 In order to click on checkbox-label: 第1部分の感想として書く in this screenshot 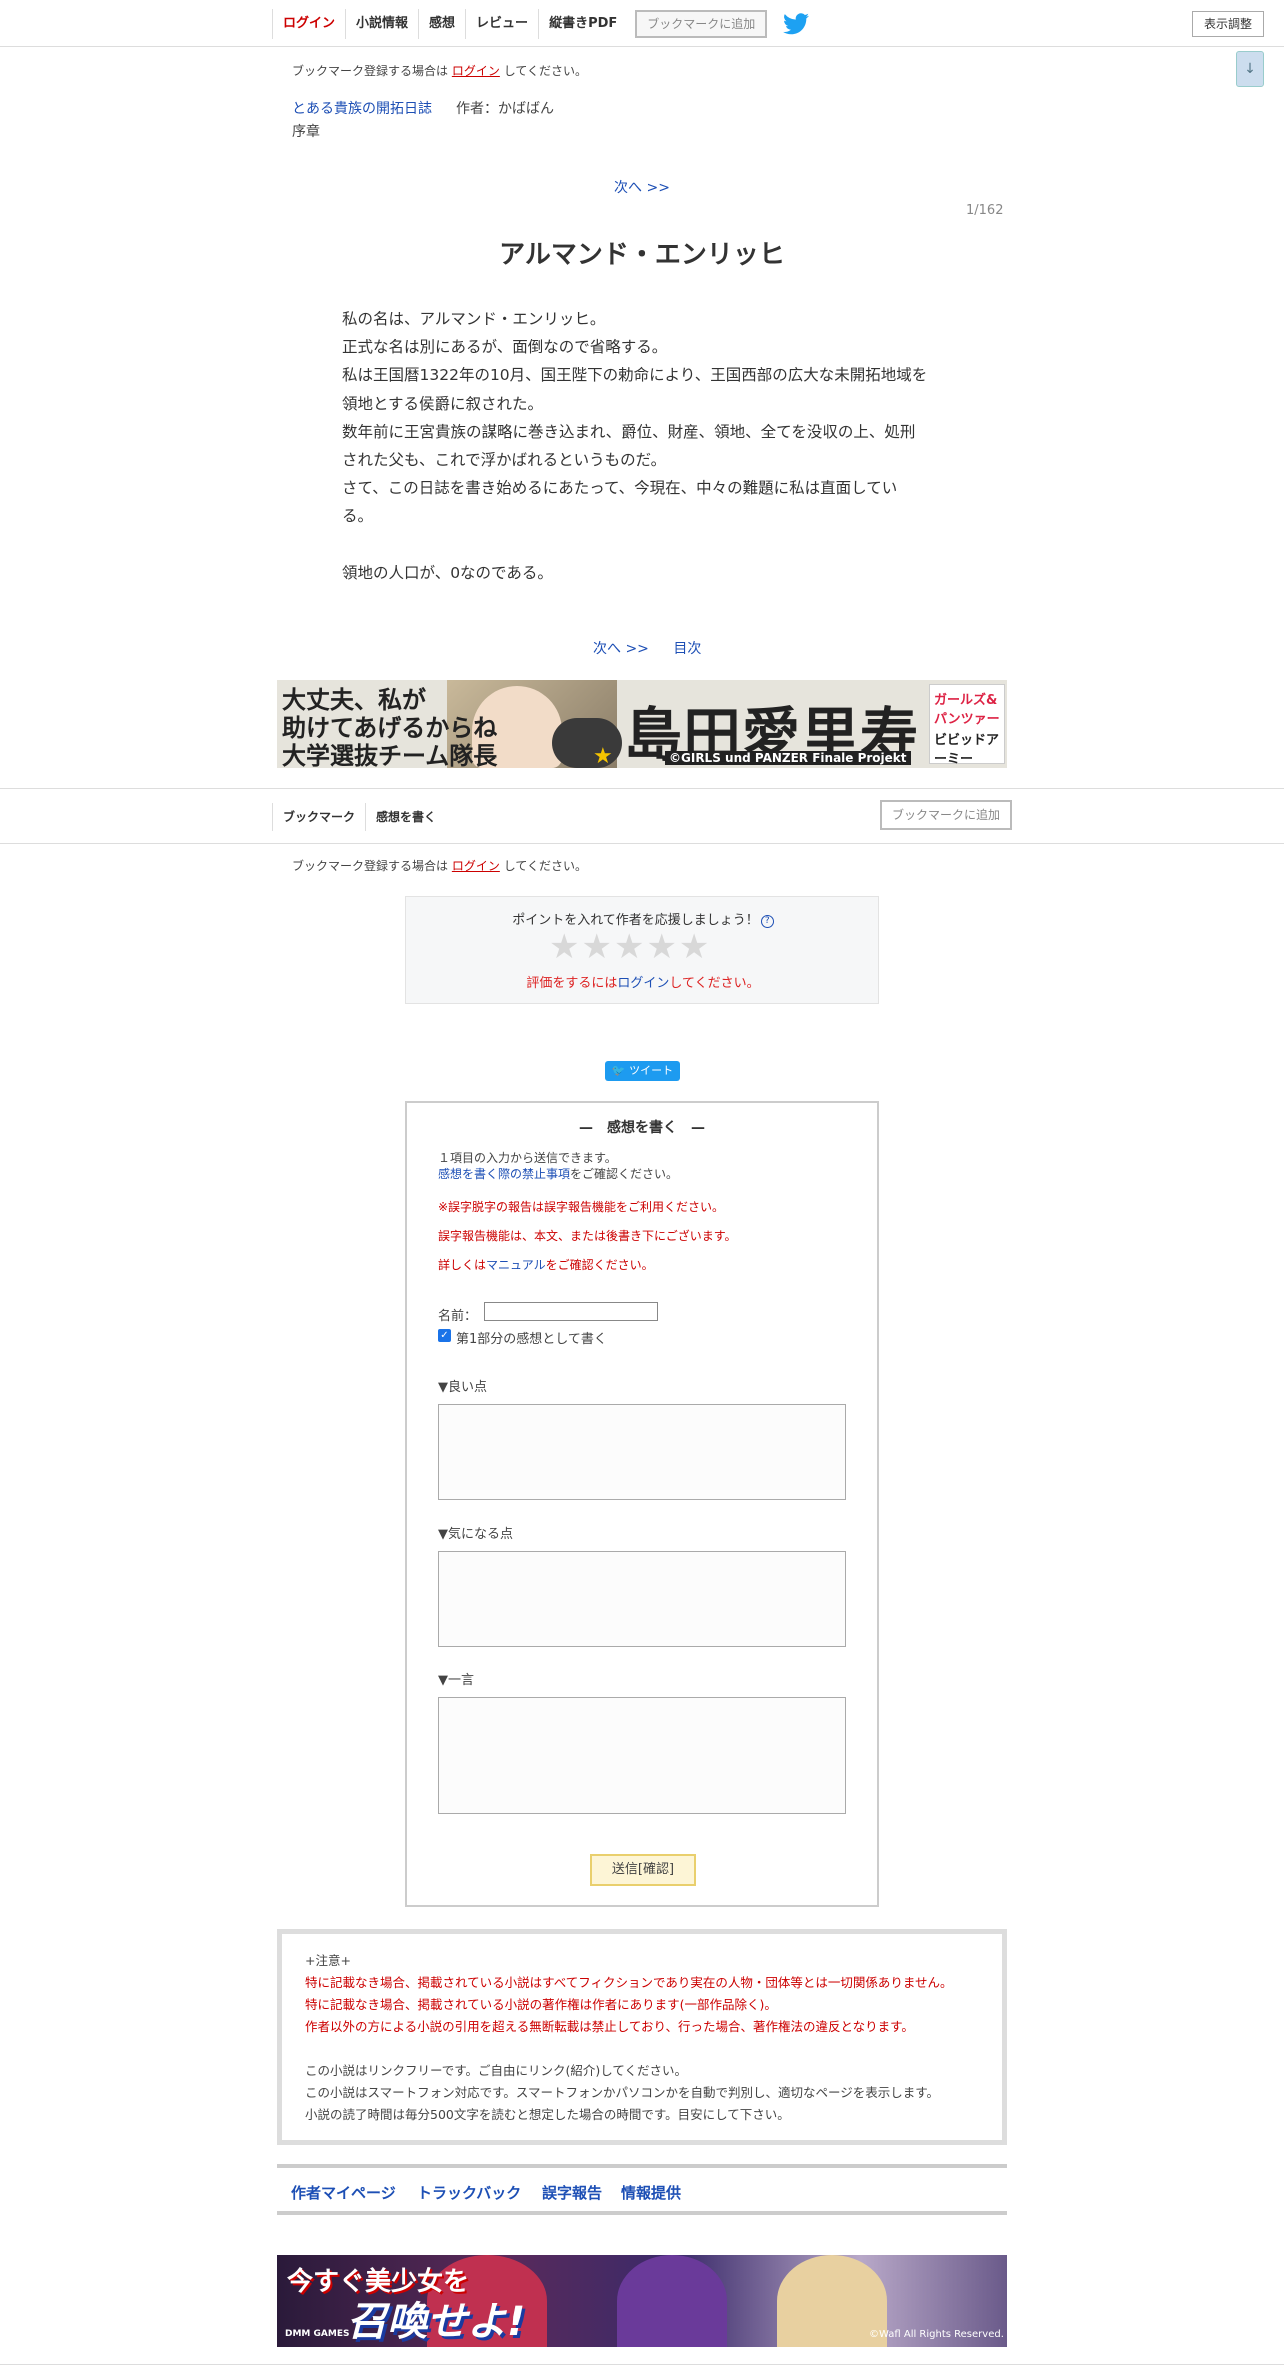, I will do `click(531, 1339)`.